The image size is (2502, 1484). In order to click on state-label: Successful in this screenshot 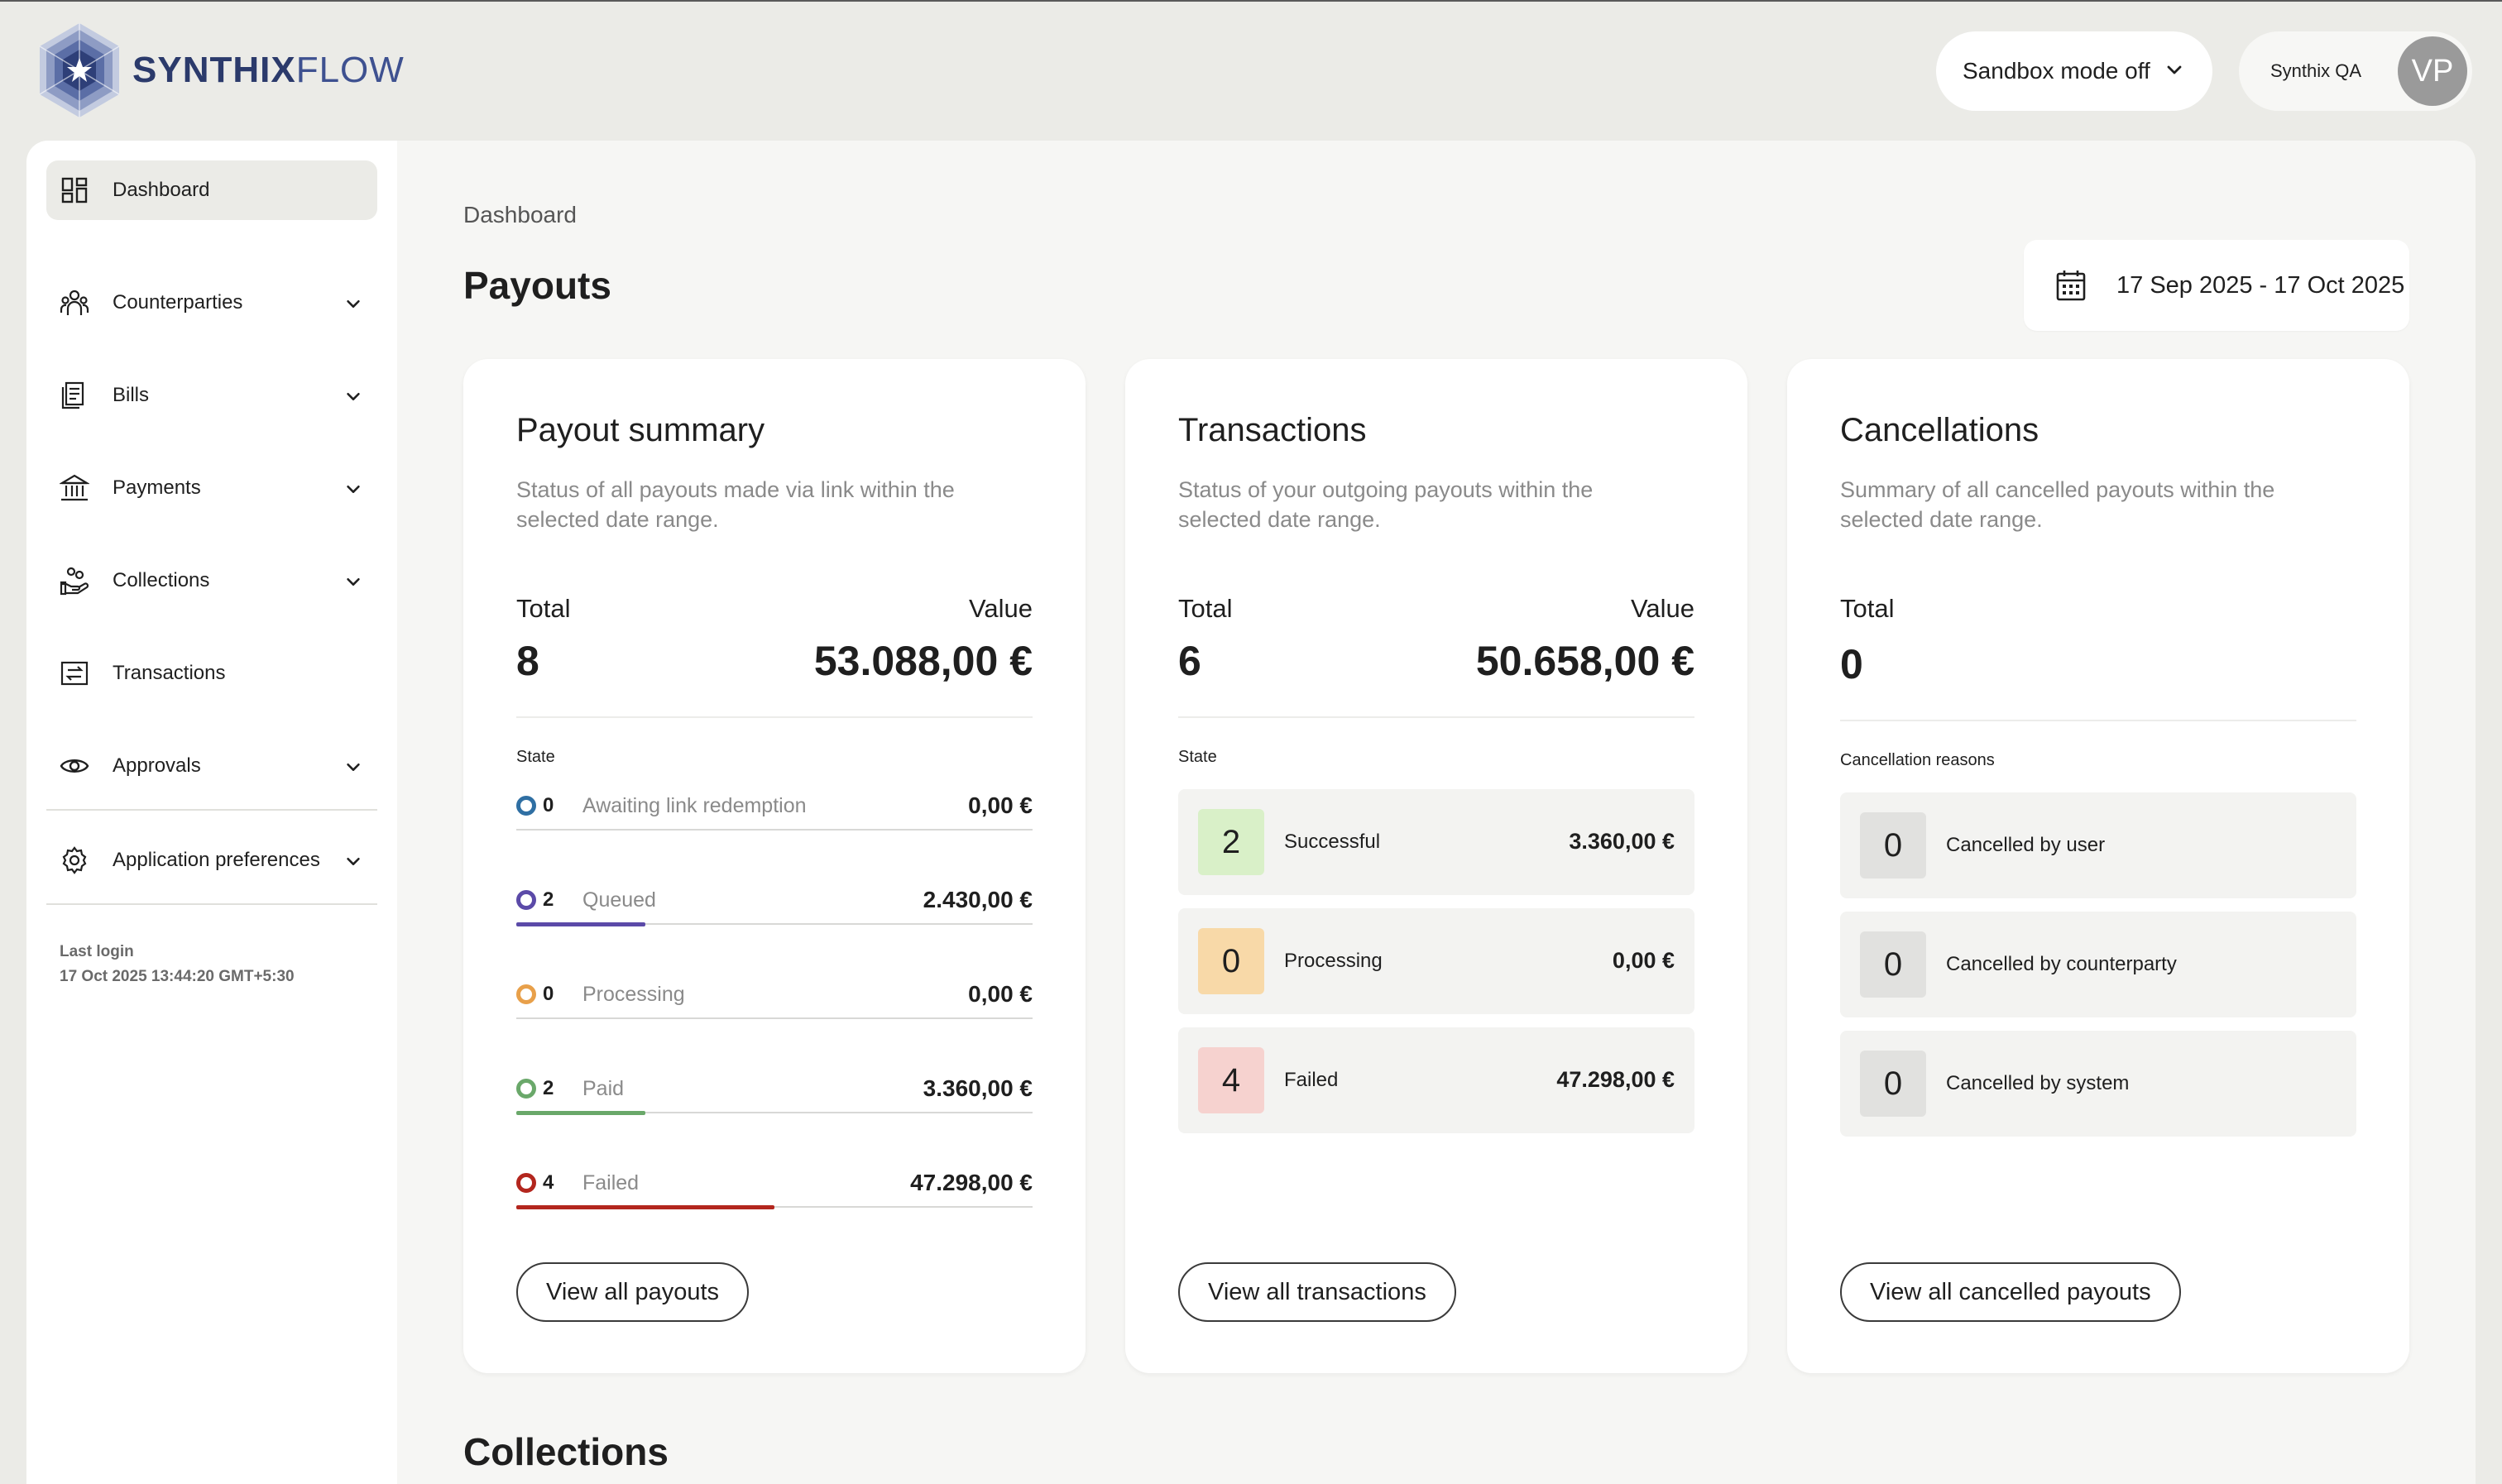, I will do `click(1332, 842)`.